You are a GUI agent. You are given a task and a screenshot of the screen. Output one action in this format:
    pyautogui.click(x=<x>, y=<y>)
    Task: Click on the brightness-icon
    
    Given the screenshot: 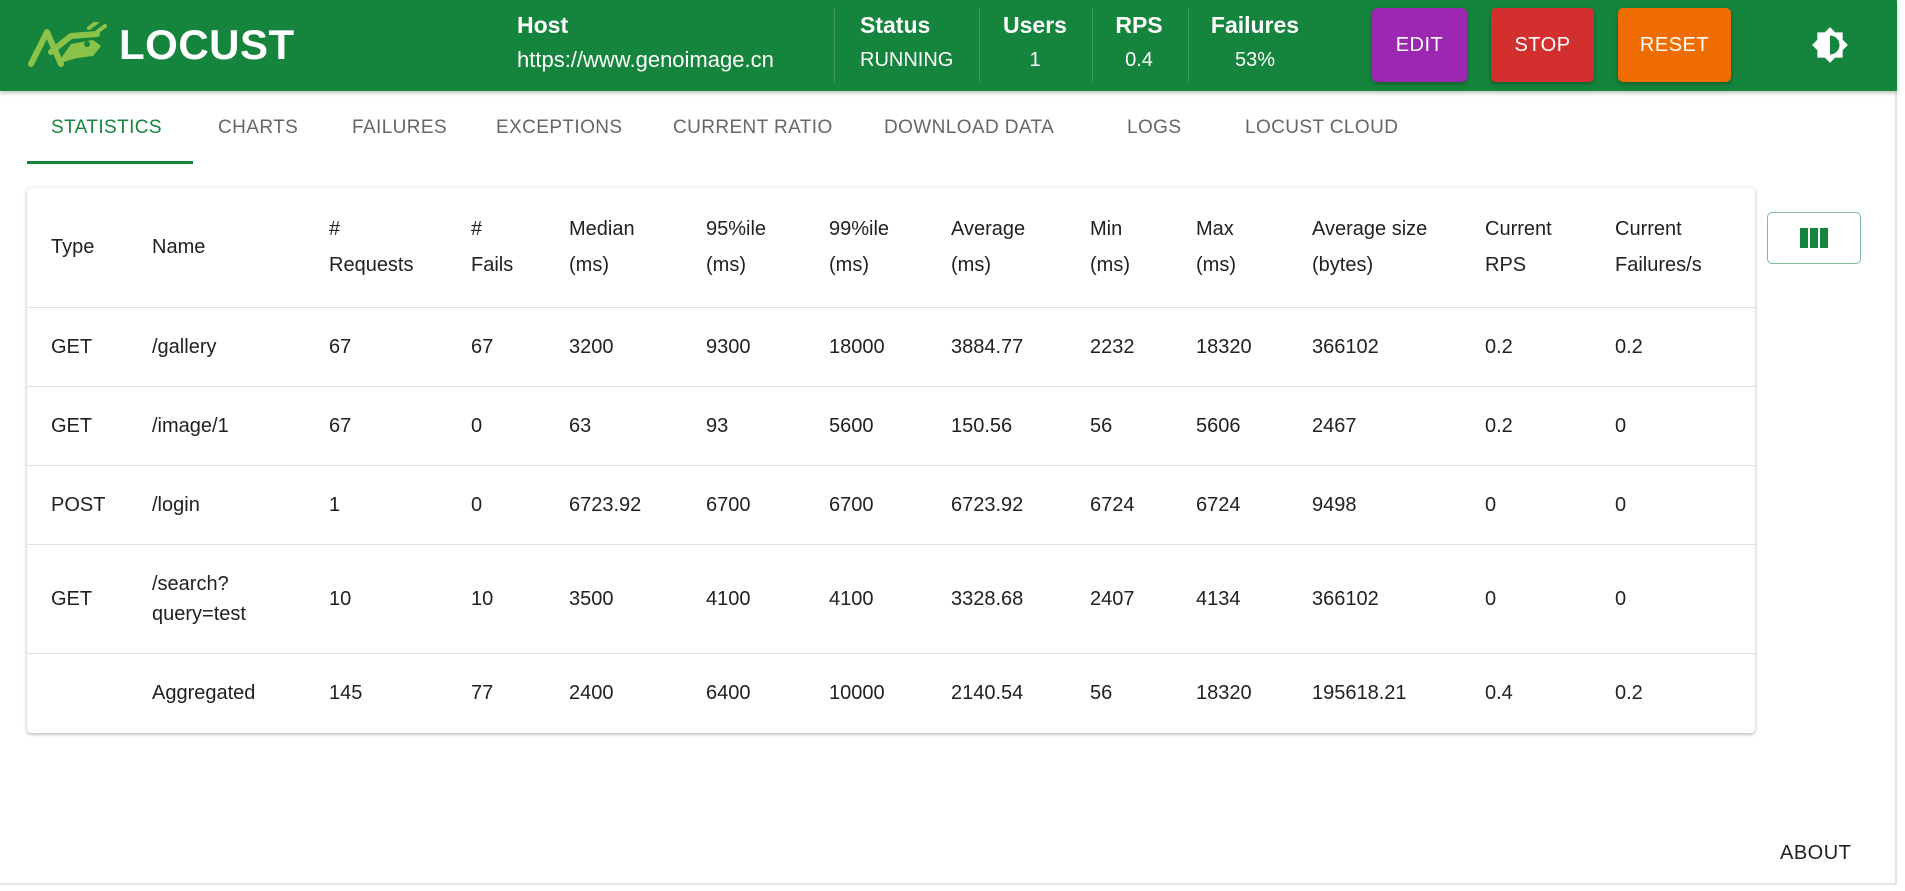 What is the action you would take?
    pyautogui.click(x=1830, y=45)
    